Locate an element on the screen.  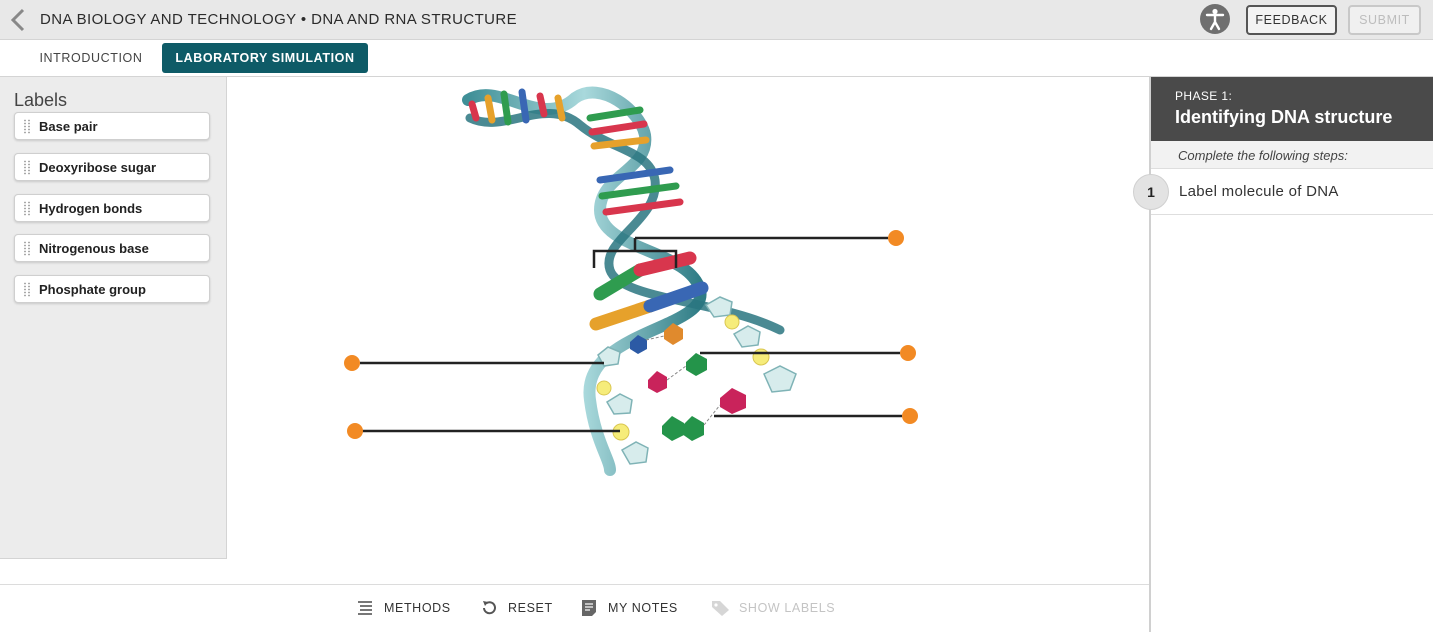
my-notes-label: MY NOTES is located at coordinates (643, 608).